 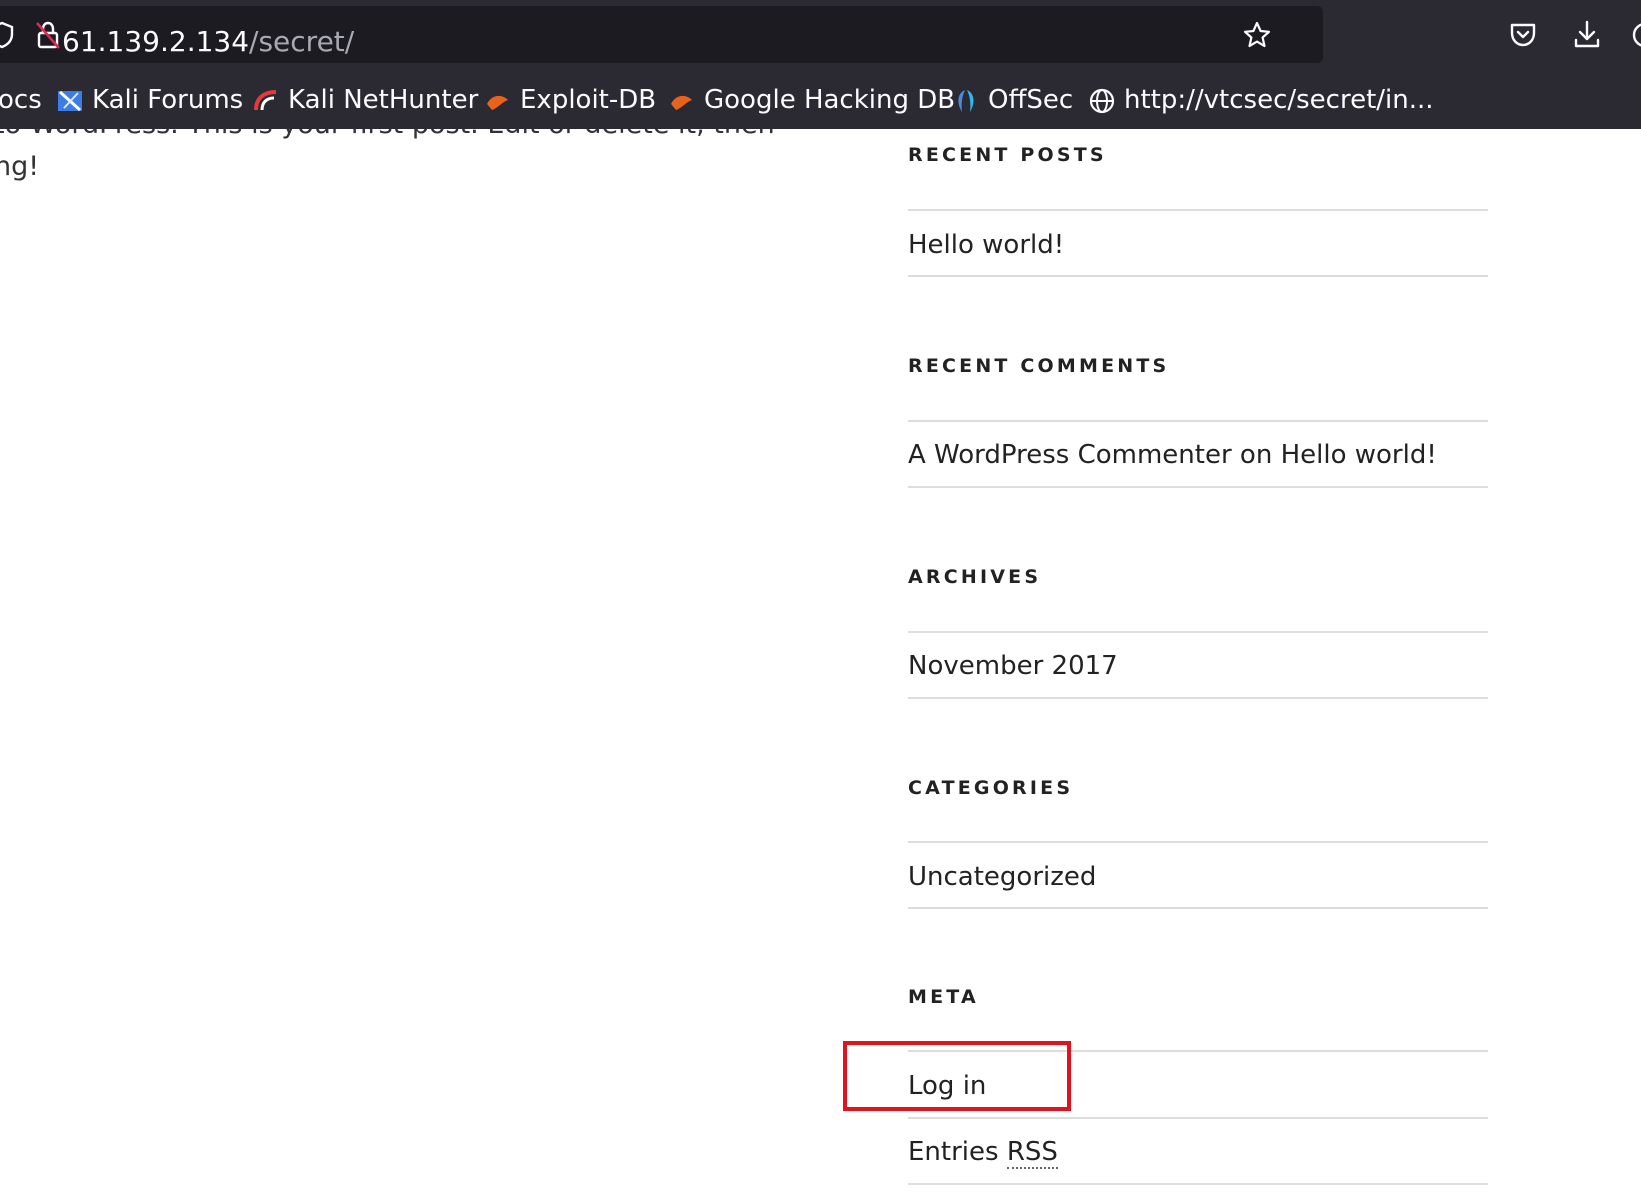 What do you see at coordinates (168, 100) in the screenshot?
I see `bookmark-label: Kali Forums` at bounding box center [168, 100].